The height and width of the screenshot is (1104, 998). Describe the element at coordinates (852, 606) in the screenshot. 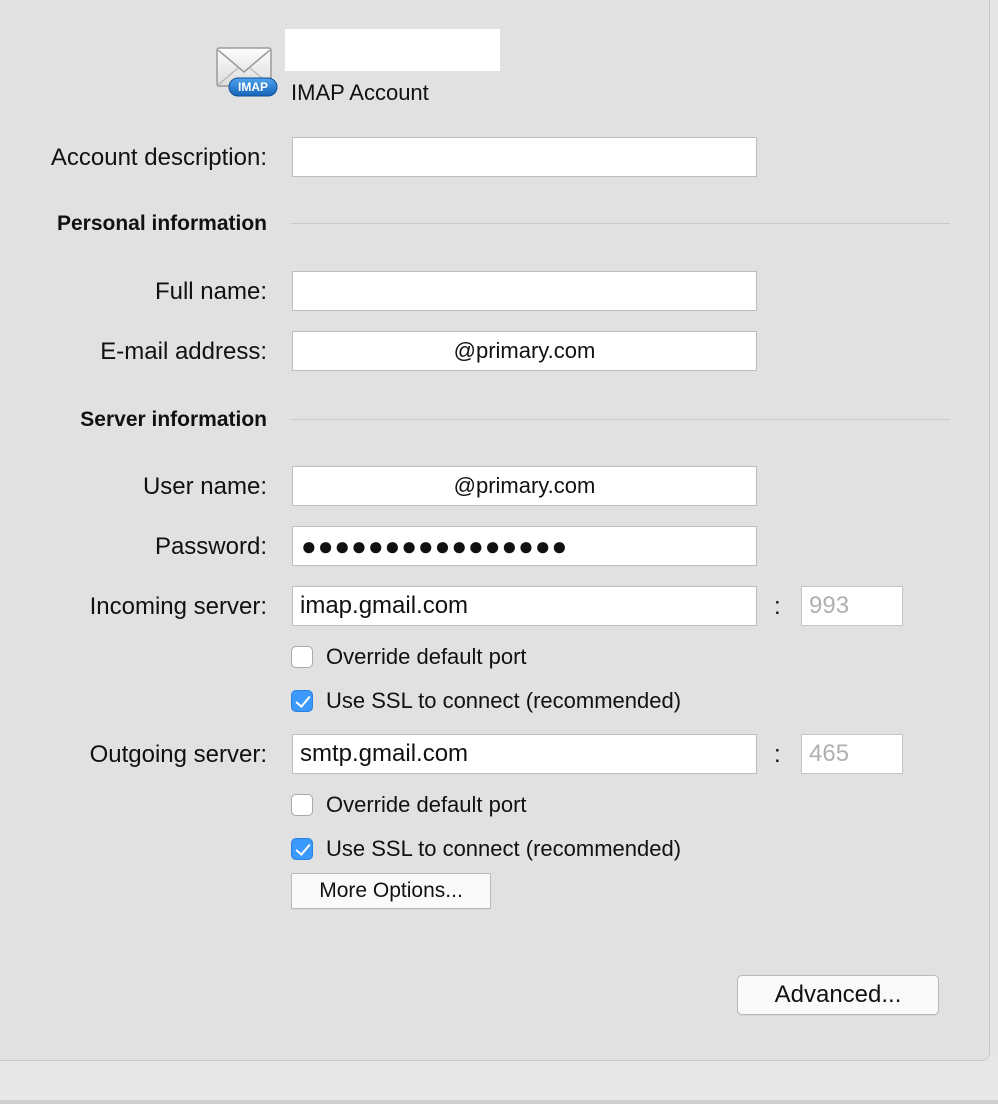

I see `incoming-port-input: 993` at that location.